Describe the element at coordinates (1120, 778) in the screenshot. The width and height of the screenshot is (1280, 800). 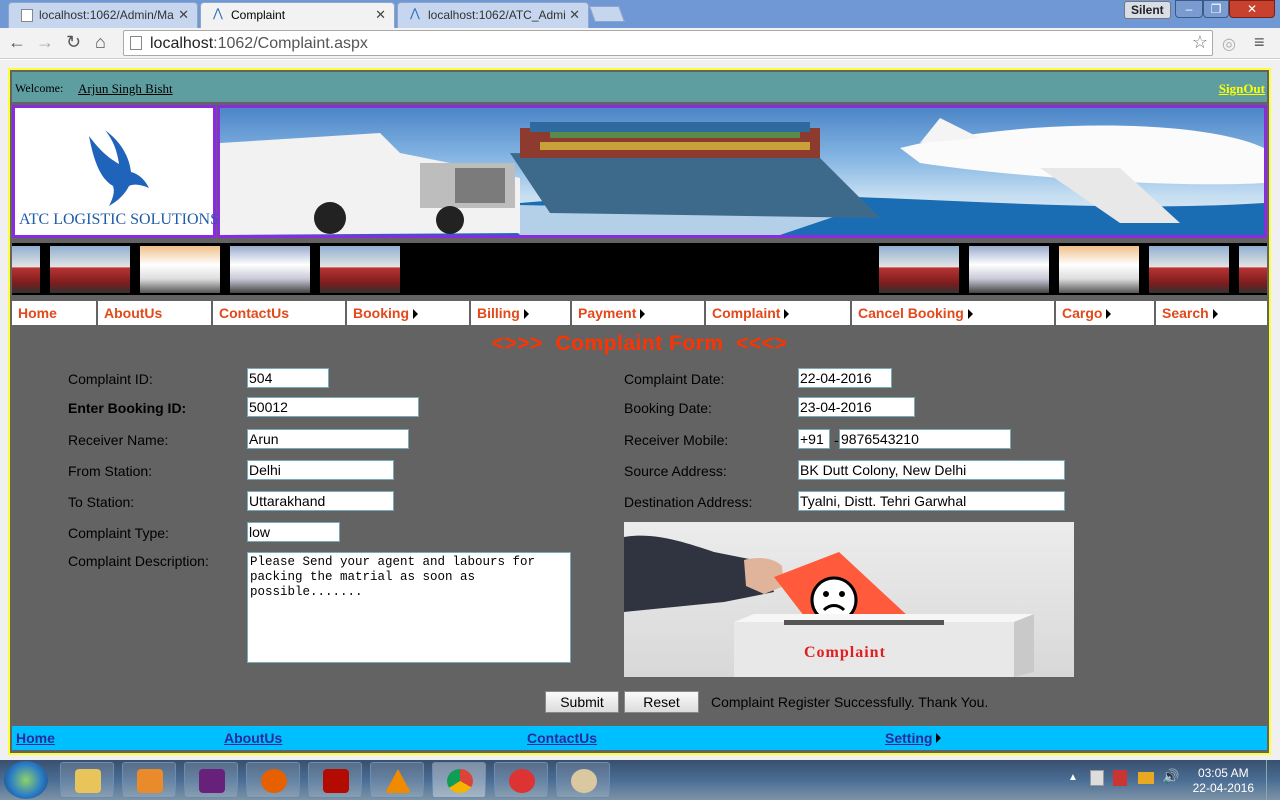
I see `tray-app-icon` at that location.